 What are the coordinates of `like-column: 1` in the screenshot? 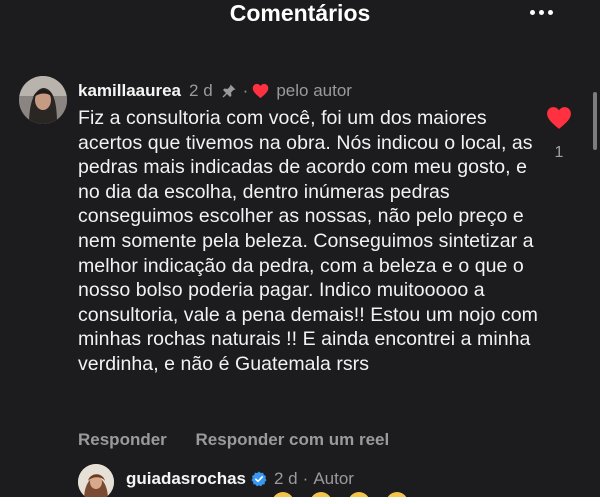 It's located at (559, 134).